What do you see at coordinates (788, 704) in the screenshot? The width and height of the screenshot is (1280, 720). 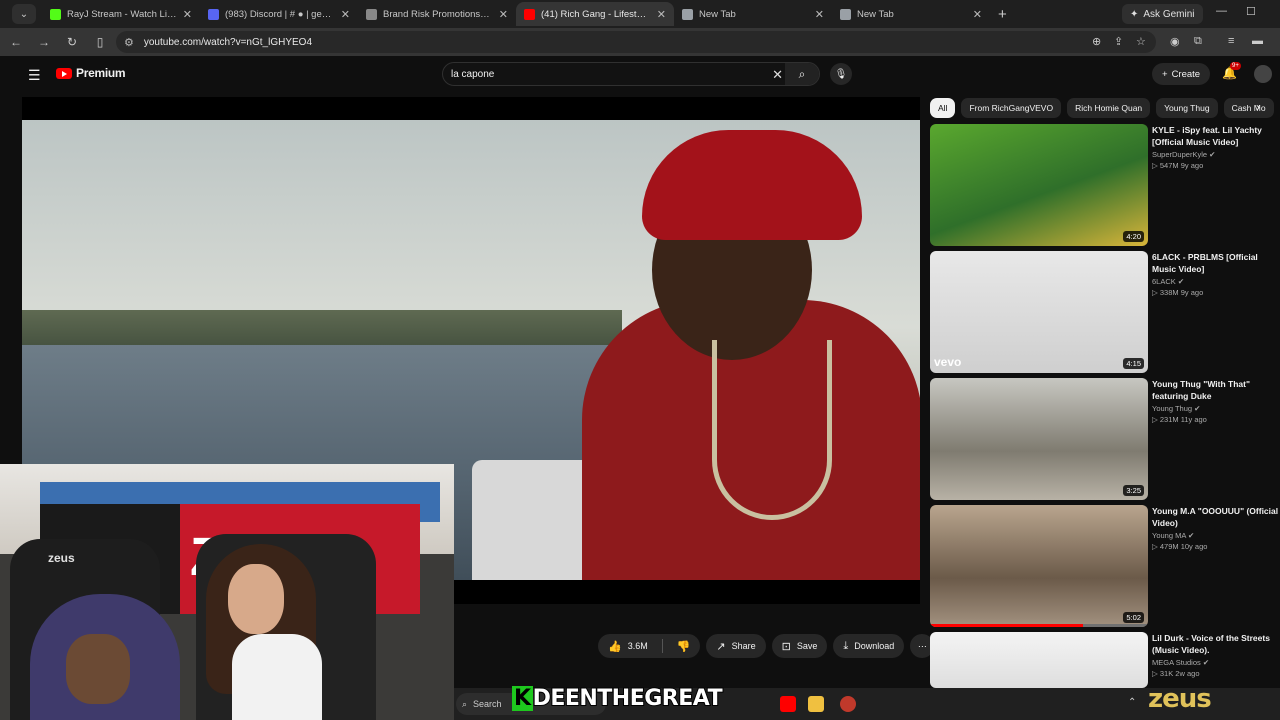 I see `youtube-app-icon` at bounding box center [788, 704].